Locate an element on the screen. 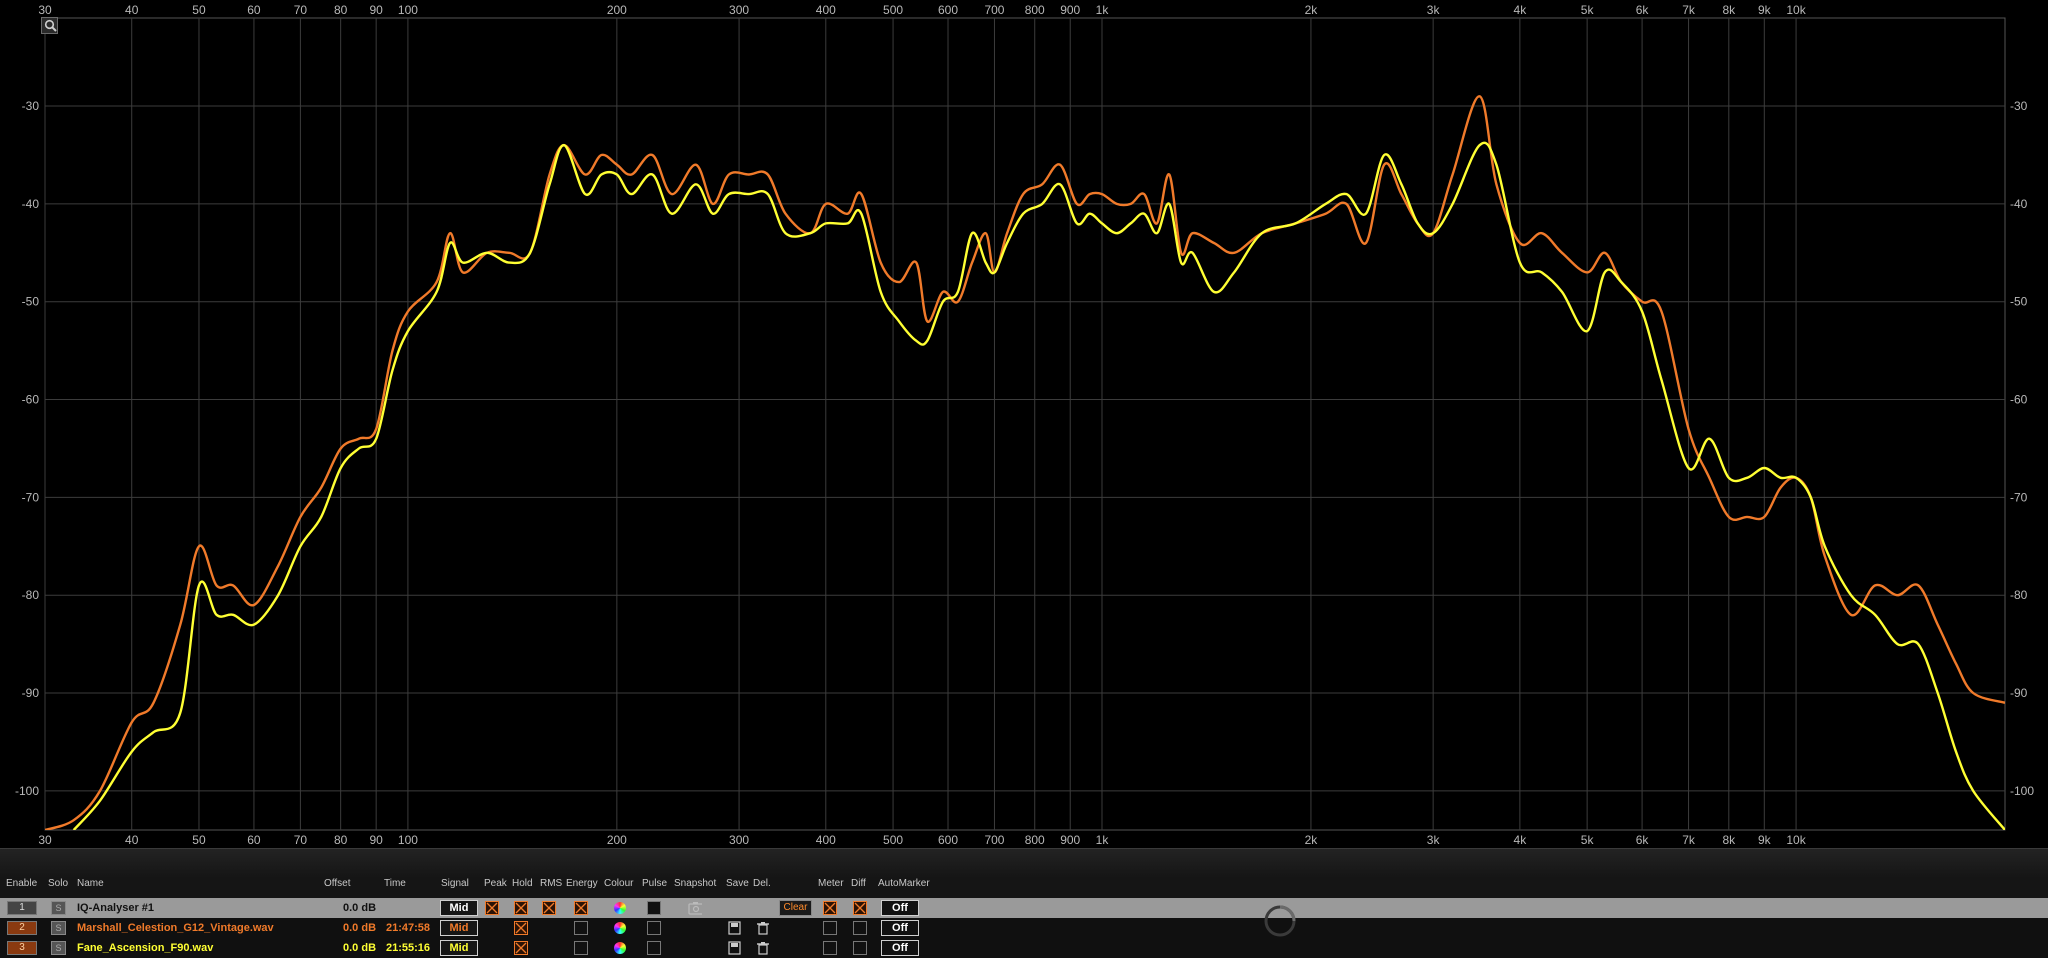 Image resolution: width=2048 pixels, height=958 pixels. peak-checkbox is located at coordinates (492, 908).